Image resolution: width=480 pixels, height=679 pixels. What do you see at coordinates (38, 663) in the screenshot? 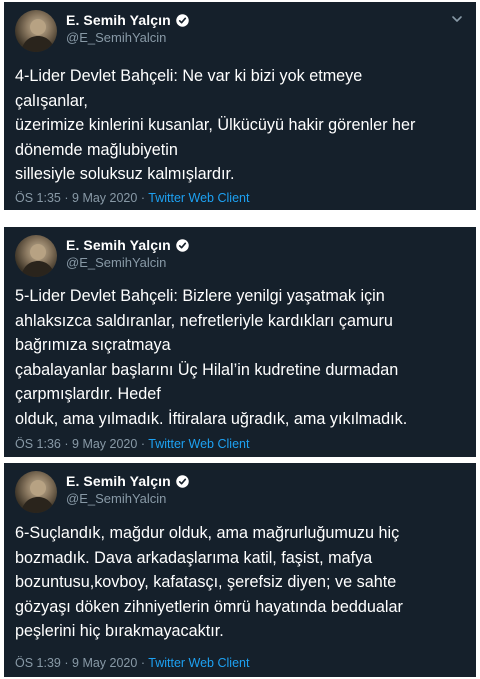
I see `tweet-time: ÖS 1:39` at bounding box center [38, 663].